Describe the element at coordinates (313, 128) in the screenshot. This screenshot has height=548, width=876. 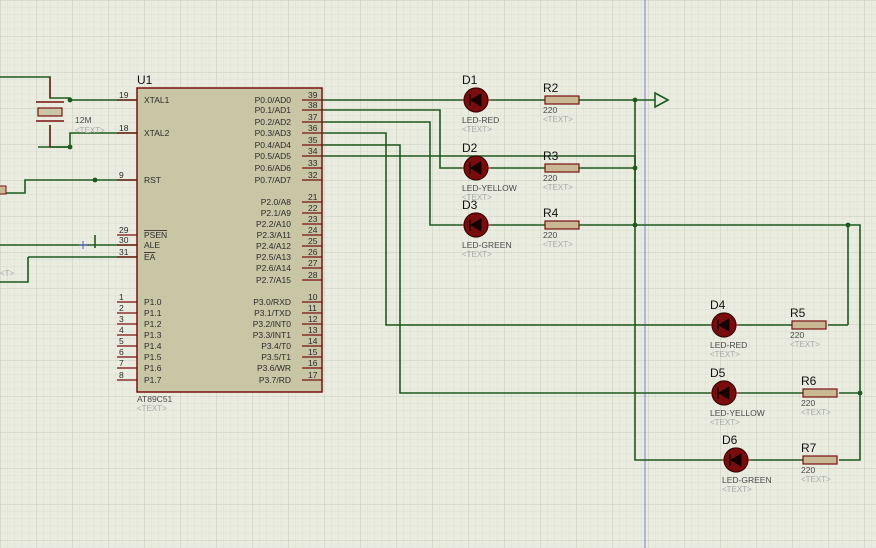
I see `pin-number: 36` at that location.